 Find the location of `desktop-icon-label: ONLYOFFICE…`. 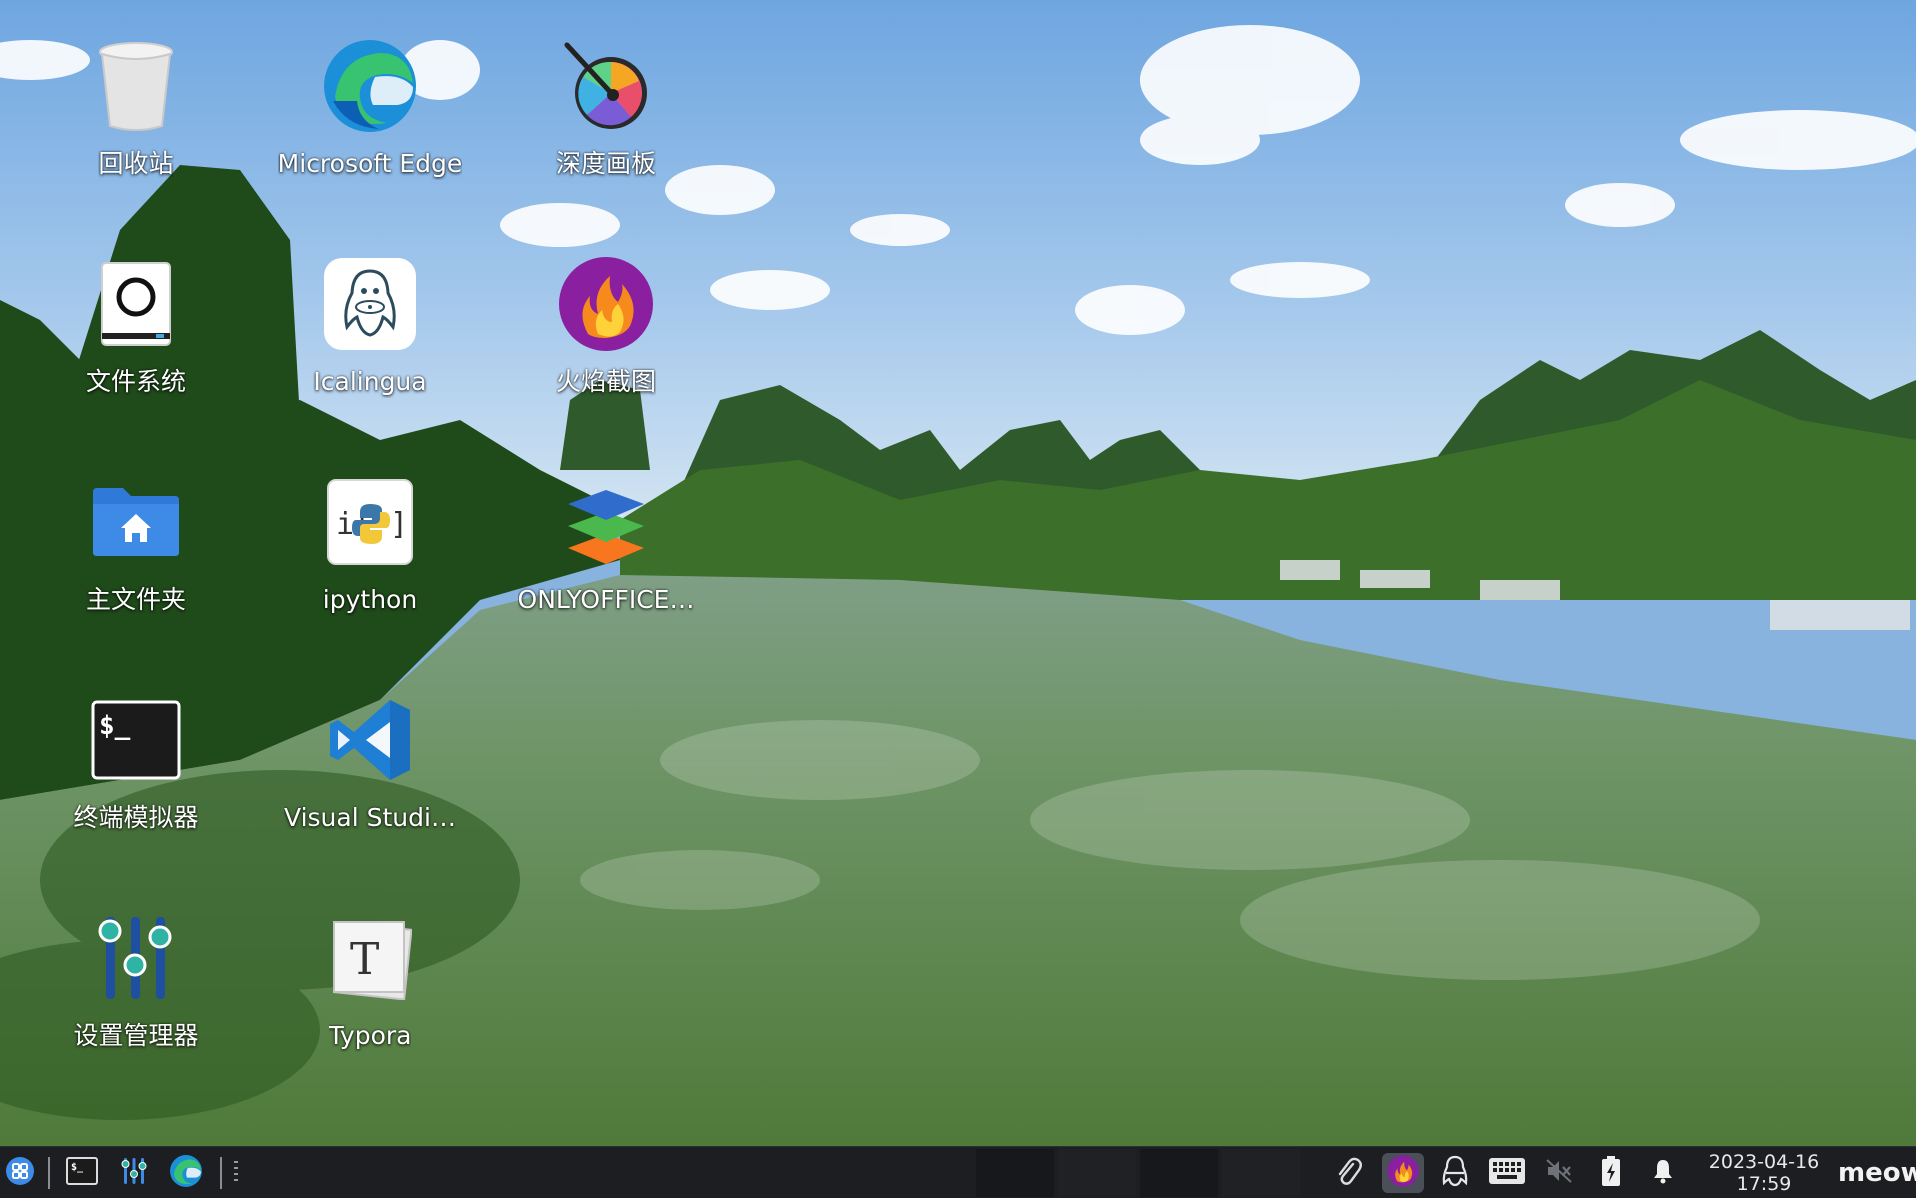

desktop-icon-label: ONLYOFFICE… is located at coordinates (606, 599).